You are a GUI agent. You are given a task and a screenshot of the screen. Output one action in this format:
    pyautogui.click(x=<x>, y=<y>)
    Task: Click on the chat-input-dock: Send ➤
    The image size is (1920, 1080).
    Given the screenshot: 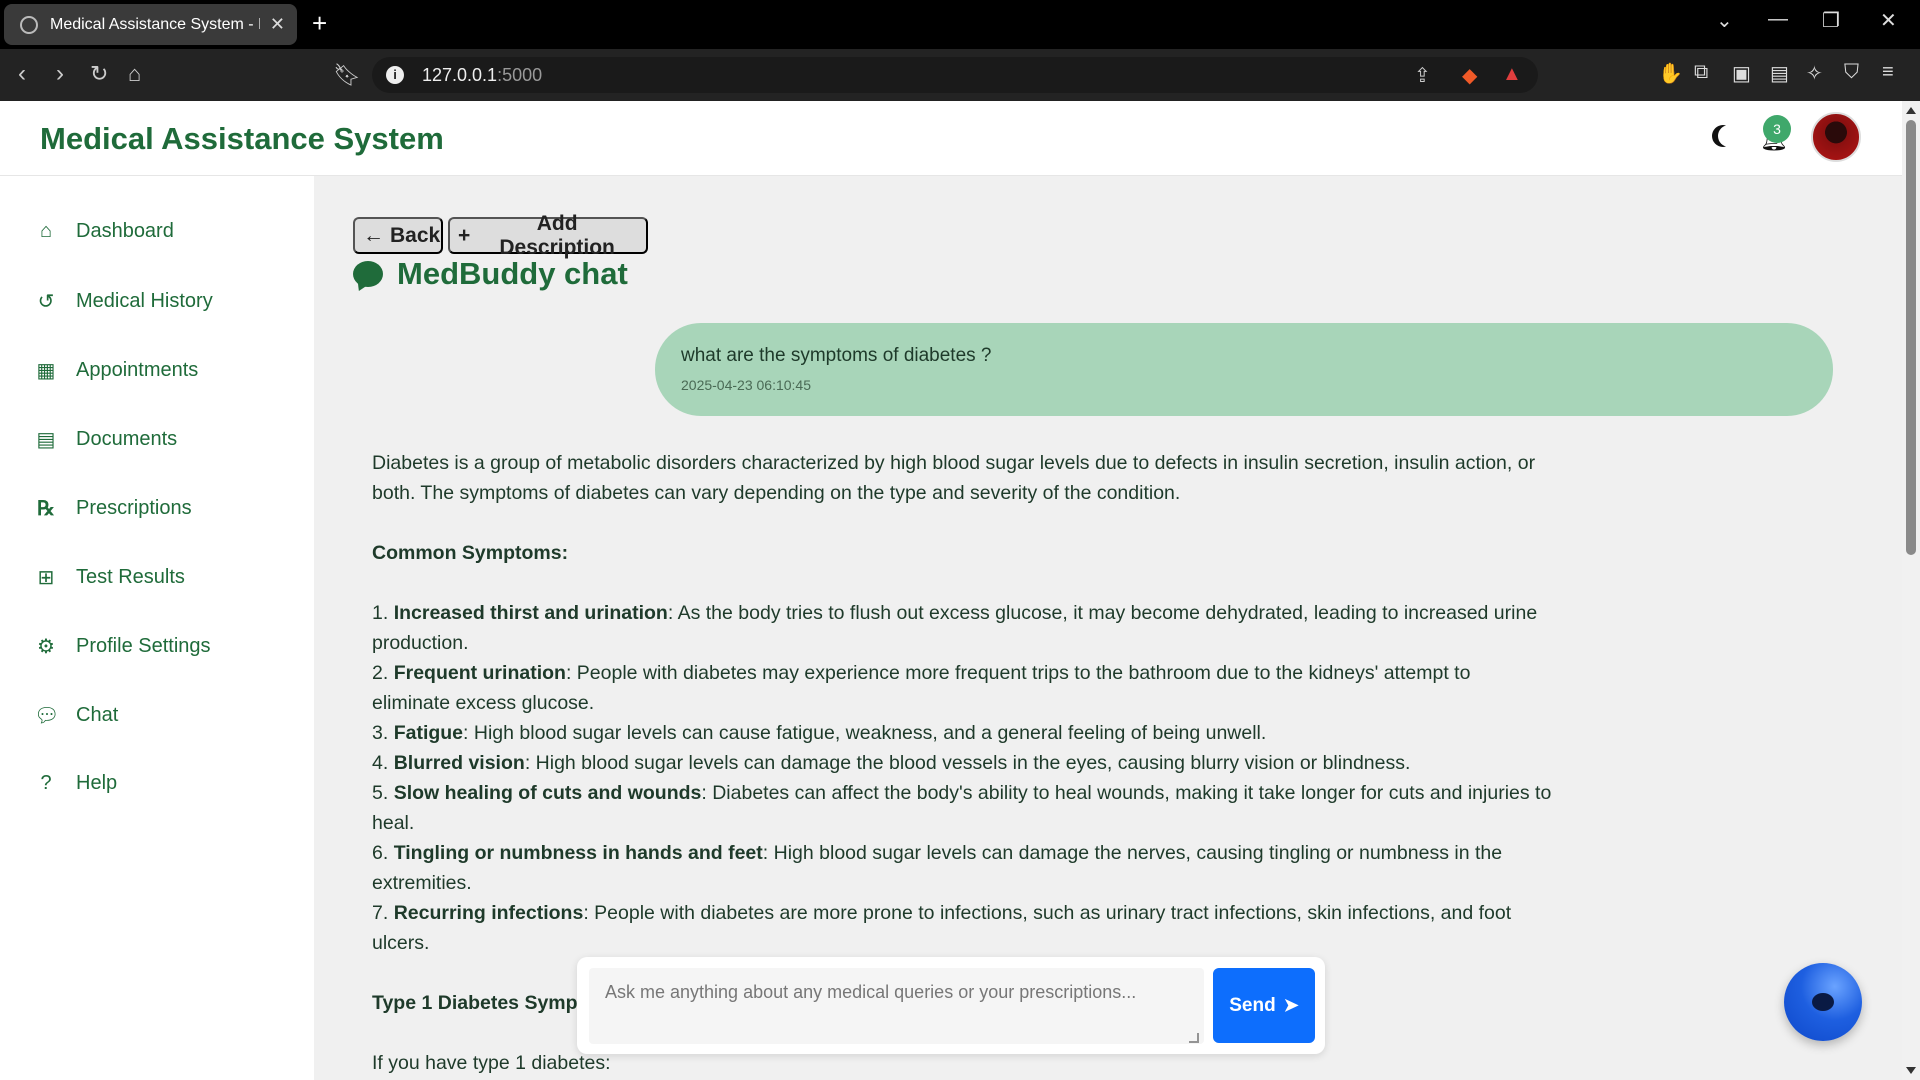 What is the action you would take?
    pyautogui.click(x=951, y=1005)
    